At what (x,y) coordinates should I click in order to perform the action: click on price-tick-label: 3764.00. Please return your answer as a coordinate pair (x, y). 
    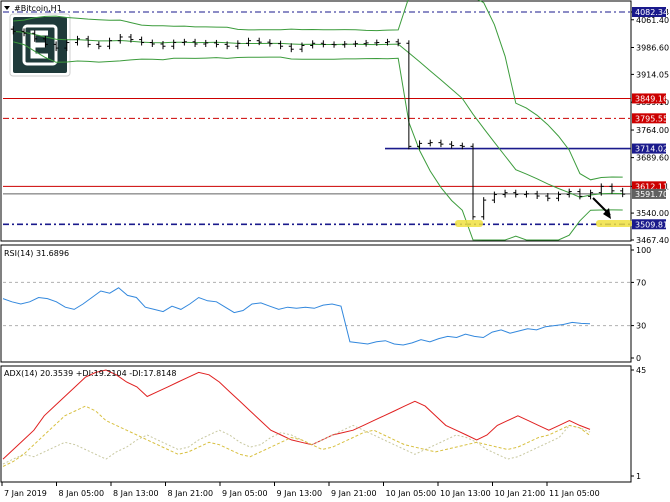
    Looking at the image, I should click on (652, 130).